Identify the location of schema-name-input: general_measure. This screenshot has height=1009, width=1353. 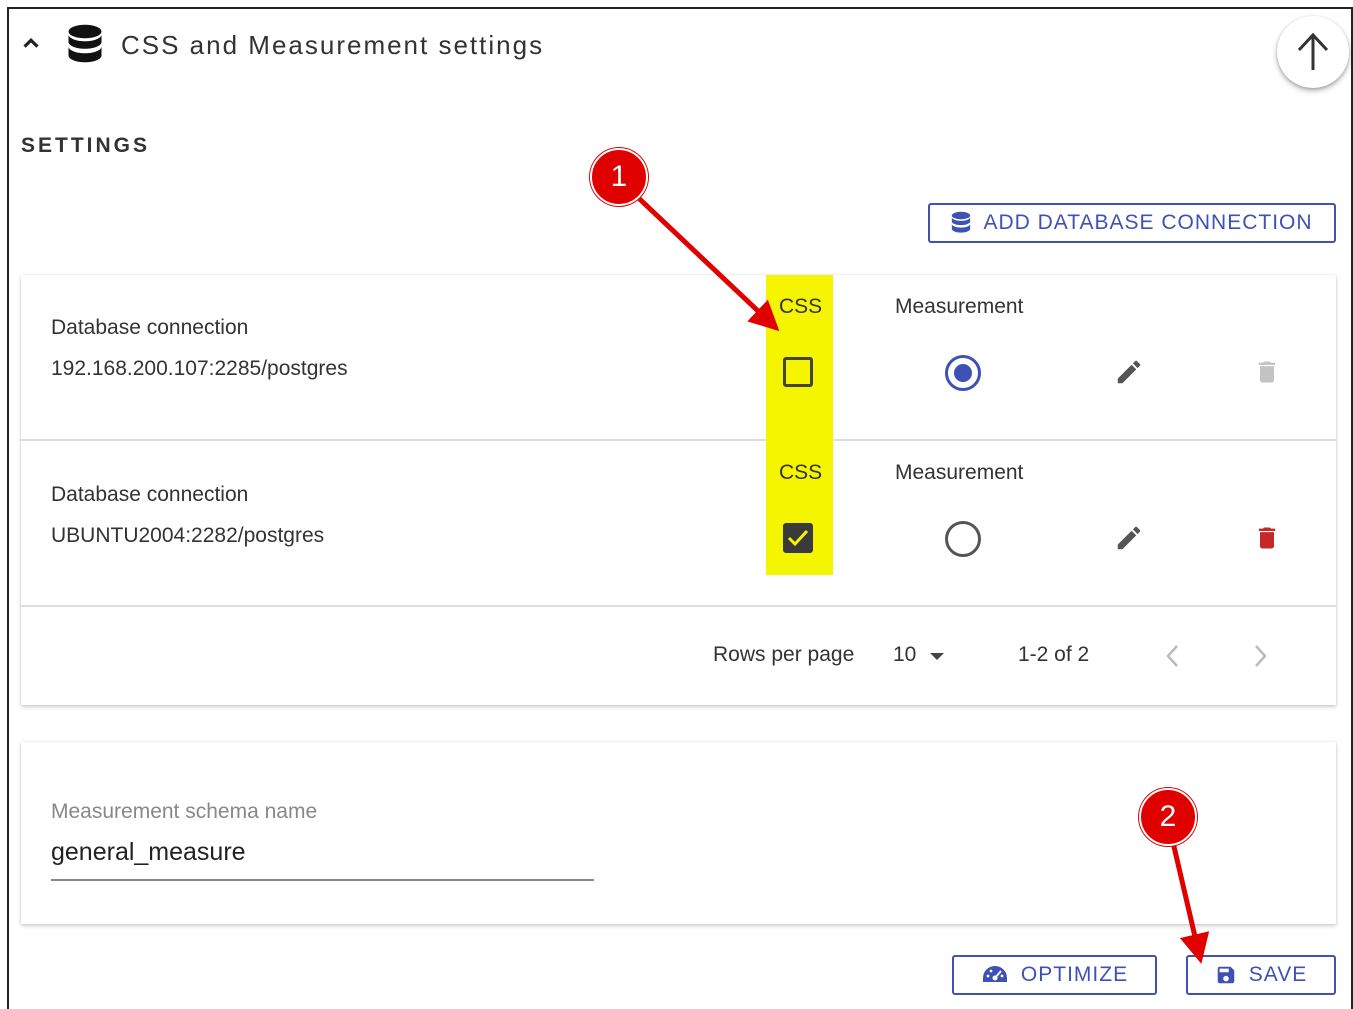
(148, 852).